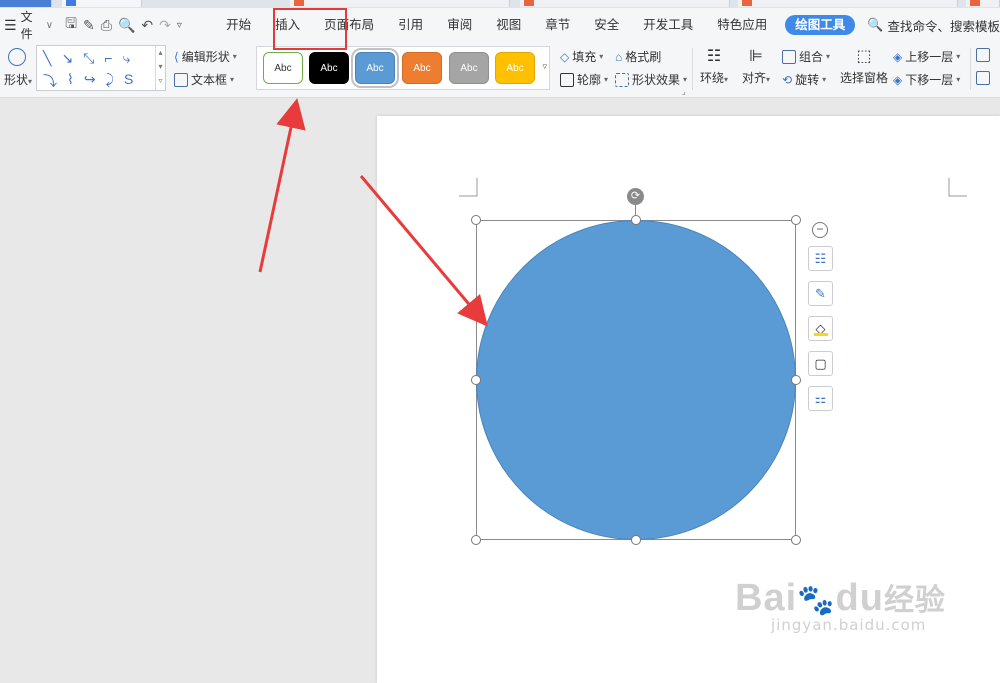 The width and height of the screenshot is (1000, 683). I want to click on watermark-url: jingyan.baidu.com, so click(849, 625).